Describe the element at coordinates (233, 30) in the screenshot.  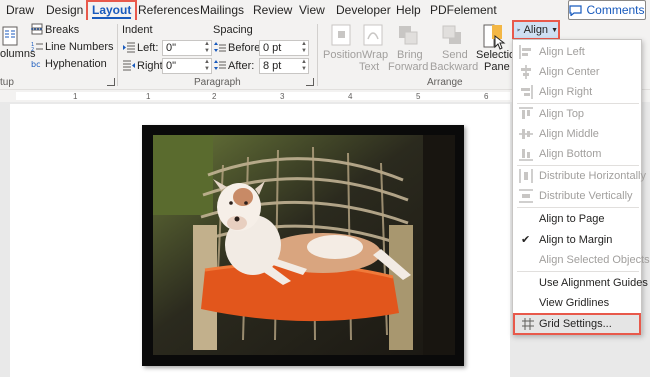
I see `spacing-heading: Spacing` at that location.